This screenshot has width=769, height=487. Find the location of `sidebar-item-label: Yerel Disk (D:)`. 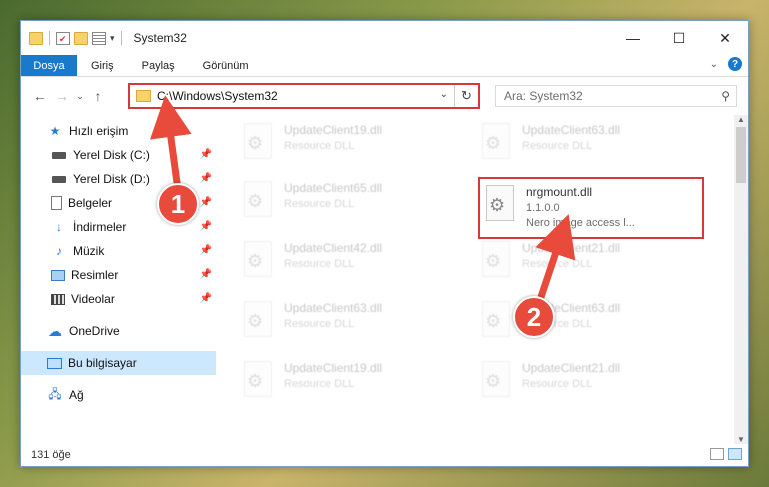

sidebar-item-label: Yerel Disk (D:) is located at coordinates (111, 179).